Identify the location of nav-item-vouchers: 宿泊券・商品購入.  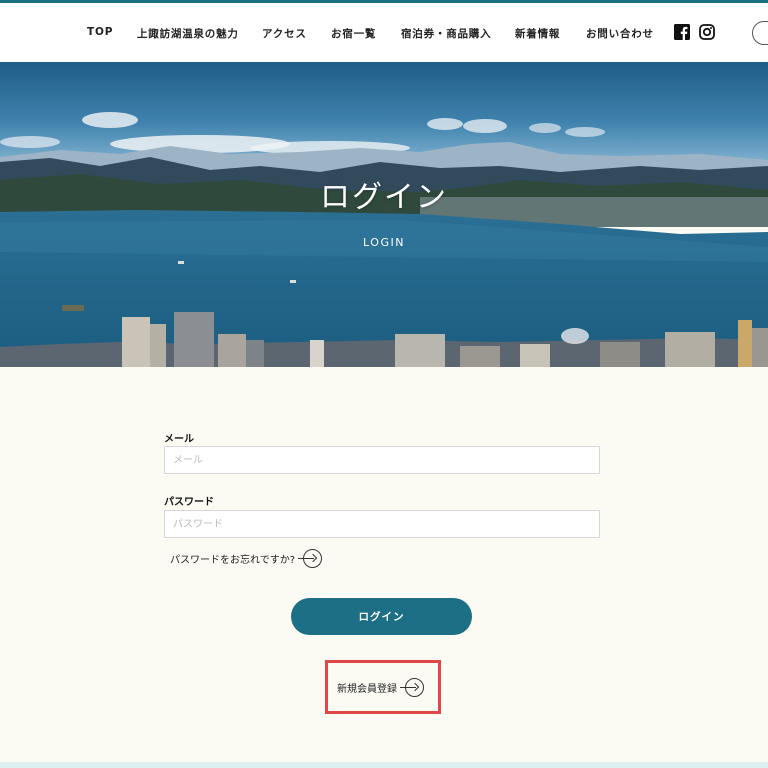
(446, 33).